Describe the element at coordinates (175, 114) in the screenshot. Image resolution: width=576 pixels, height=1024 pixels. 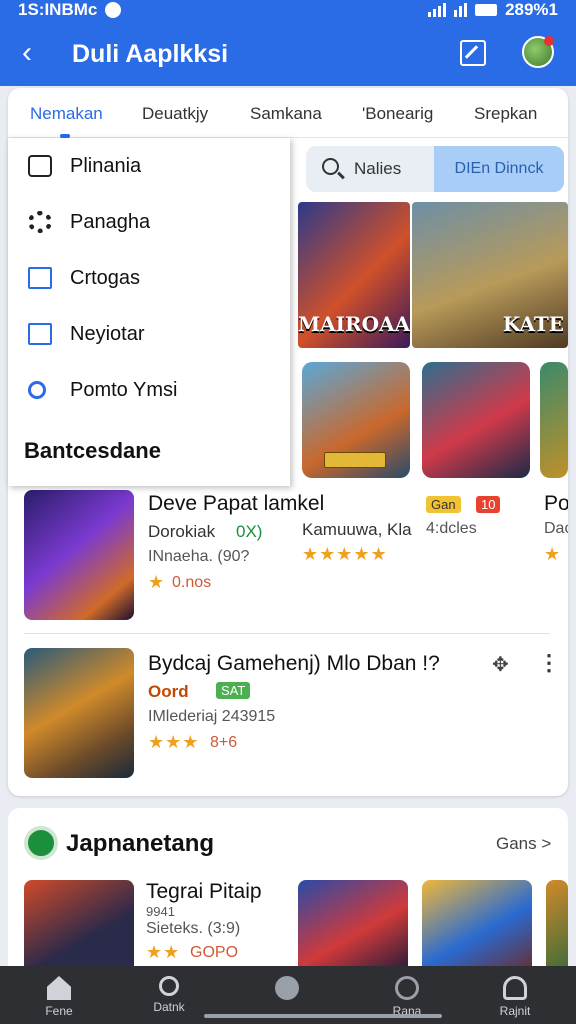
I see `tab-deuatkjy: Deuatkjy` at that location.